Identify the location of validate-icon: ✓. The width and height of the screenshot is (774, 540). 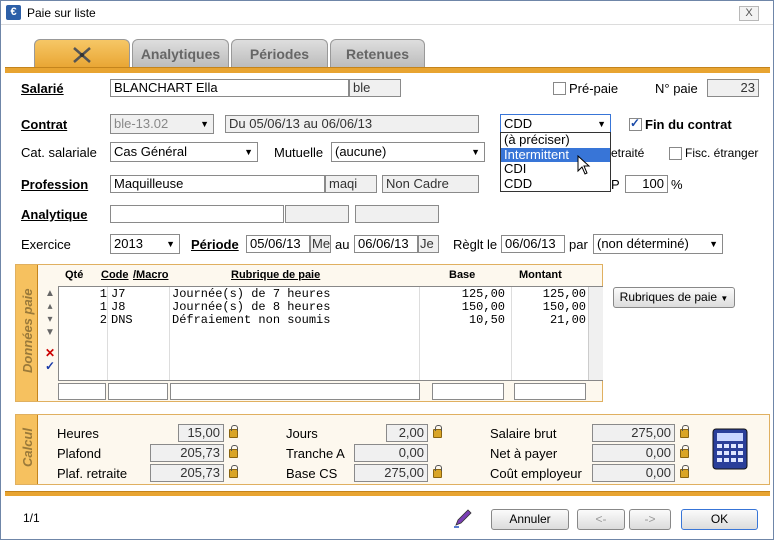
(50, 366).